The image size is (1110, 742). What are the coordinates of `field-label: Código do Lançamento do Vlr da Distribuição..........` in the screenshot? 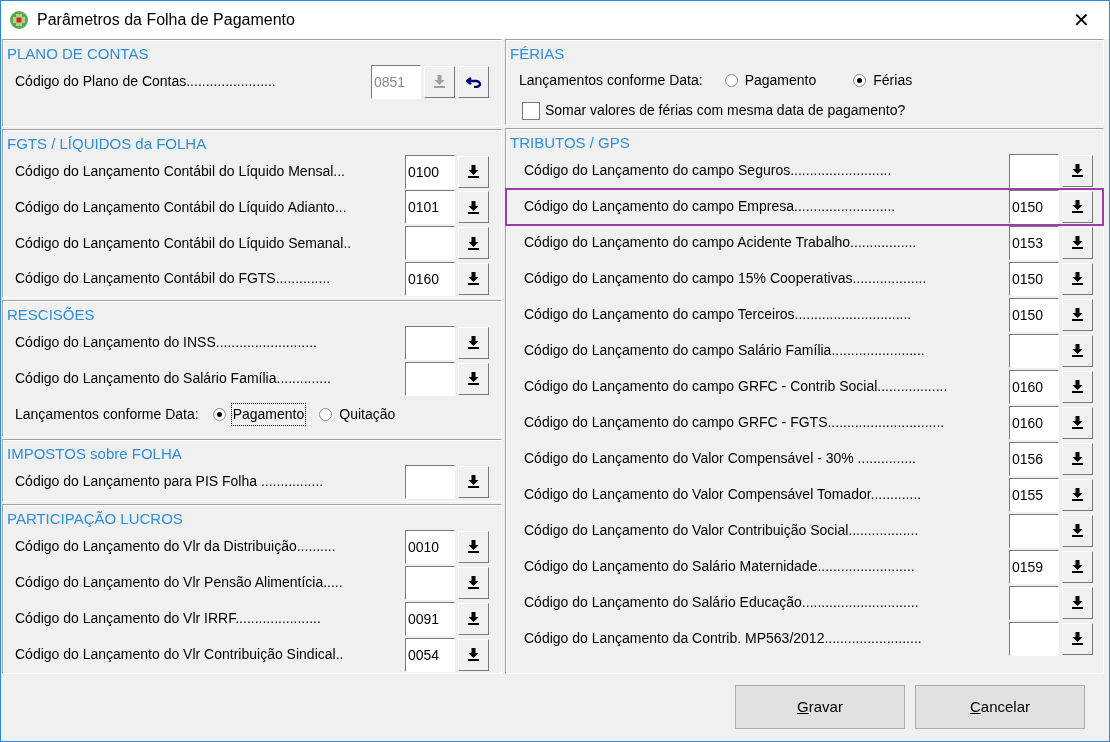 It's located at (176, 547).